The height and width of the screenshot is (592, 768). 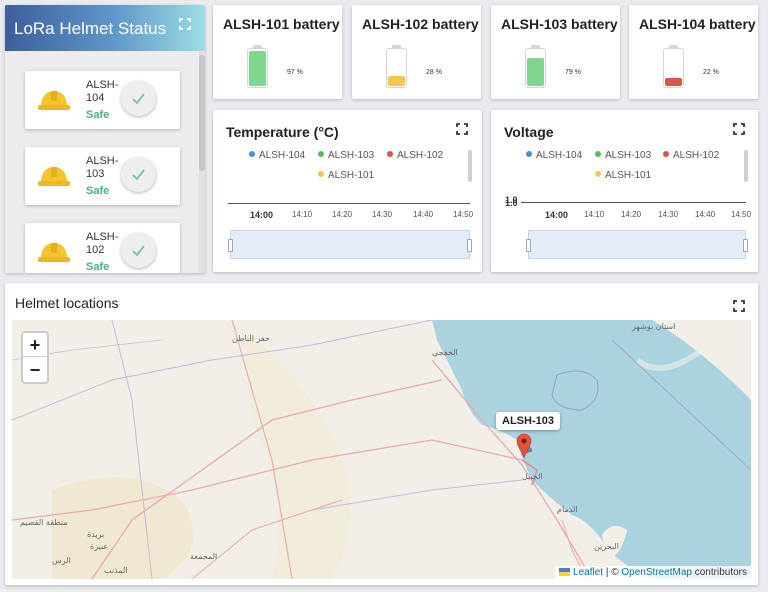 I want to click on status-panel-header: LoRa Helmet Status, so click(x=105, y=28).